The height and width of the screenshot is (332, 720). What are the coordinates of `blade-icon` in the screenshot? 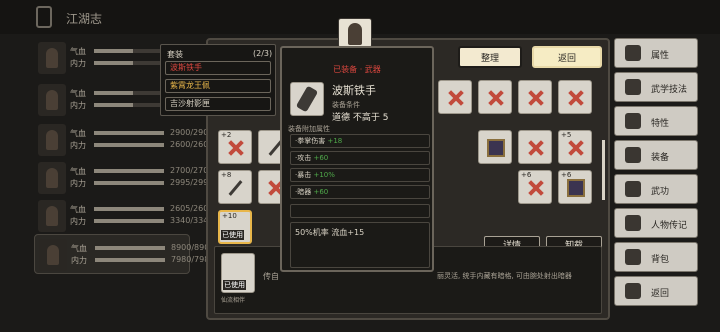 It's located at (236, 188).